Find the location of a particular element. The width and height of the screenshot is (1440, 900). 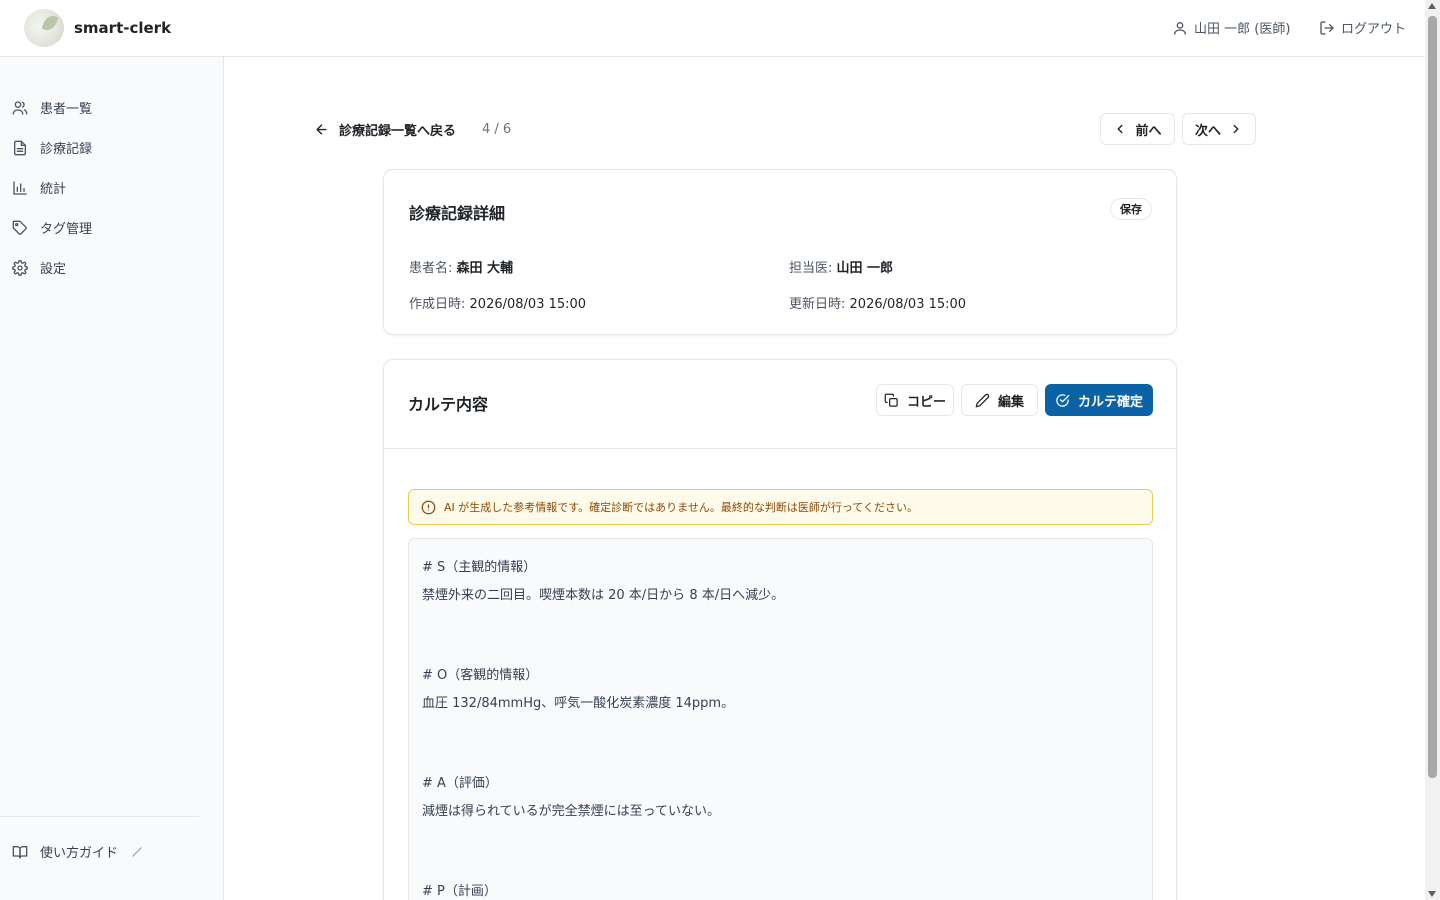

sidebar-item-patients: 患者一覧 is located at coordinates (52, 107).